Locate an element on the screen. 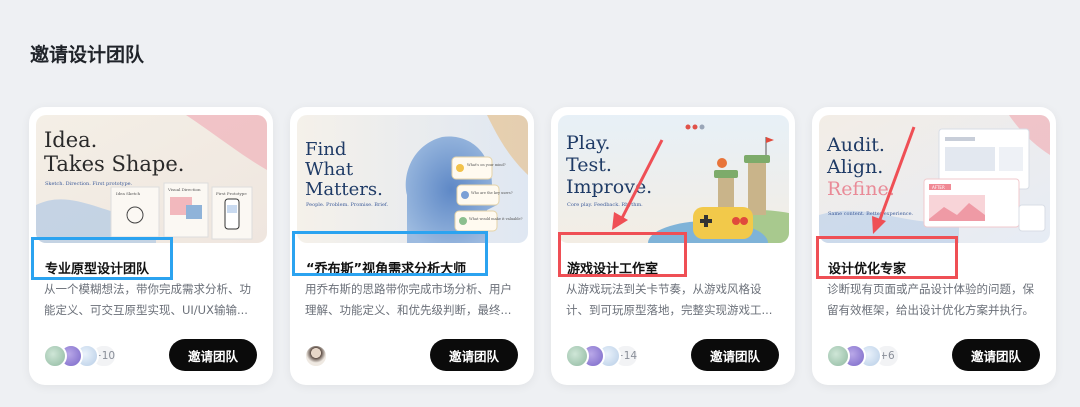  member-avatars: +6 is located at coordinates (863, 356).